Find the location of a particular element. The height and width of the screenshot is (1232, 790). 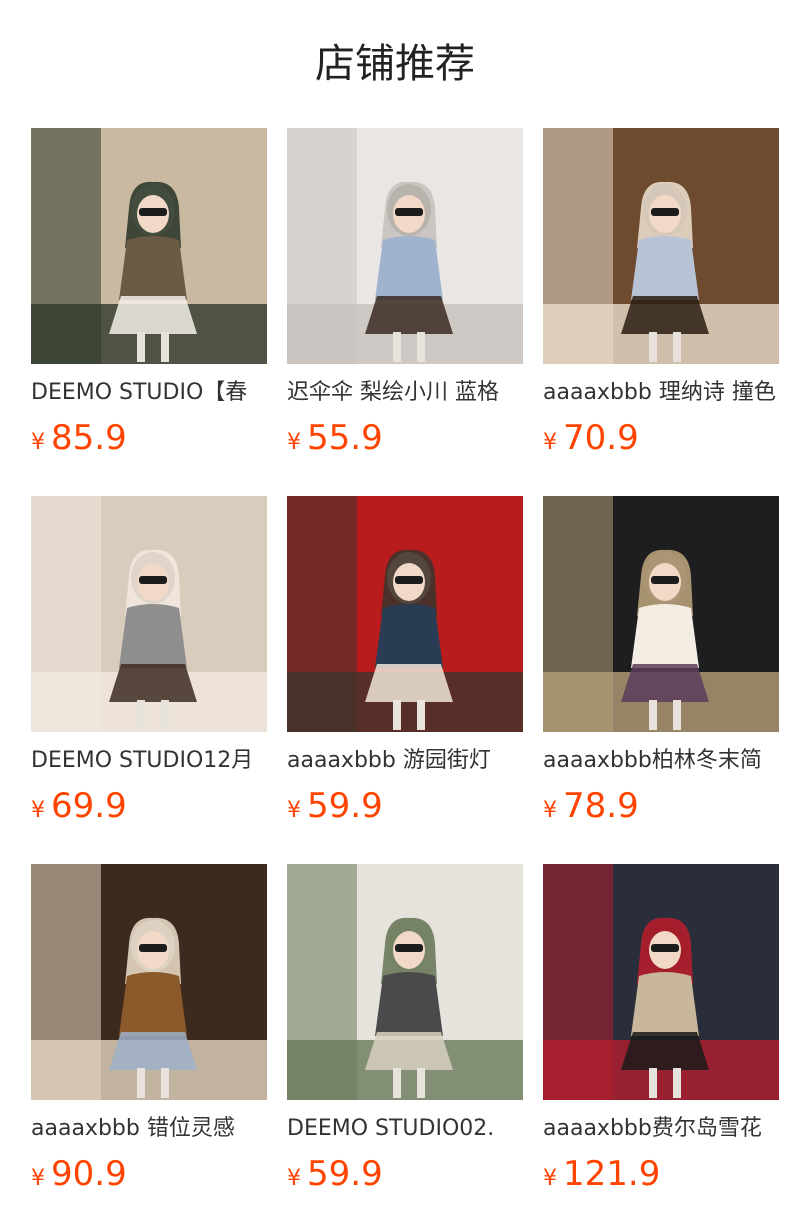

product-name: aaaaxbbb 理纳诗 撞色 is located at coordinates (661, 393).